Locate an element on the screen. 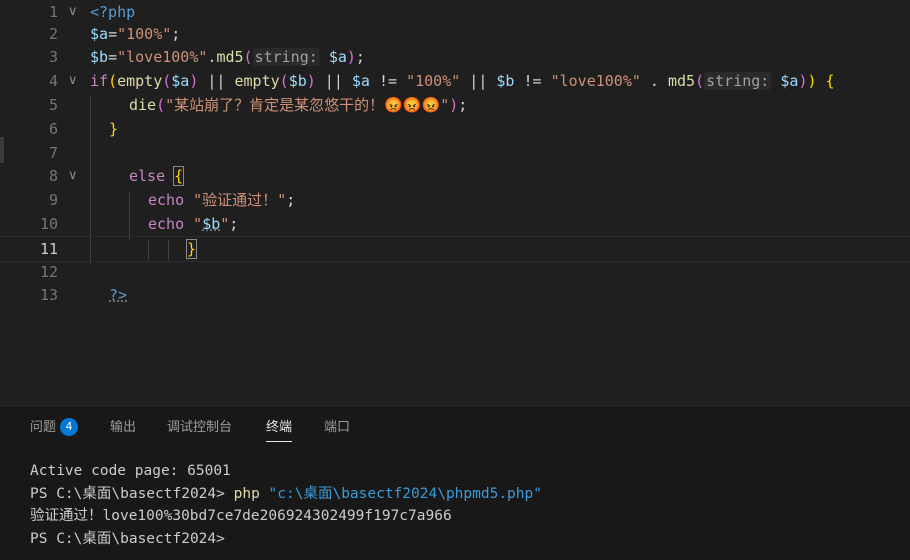 The height and width of the screenshot is (560, 910). code-token: else is located at coordinates (147, 176).